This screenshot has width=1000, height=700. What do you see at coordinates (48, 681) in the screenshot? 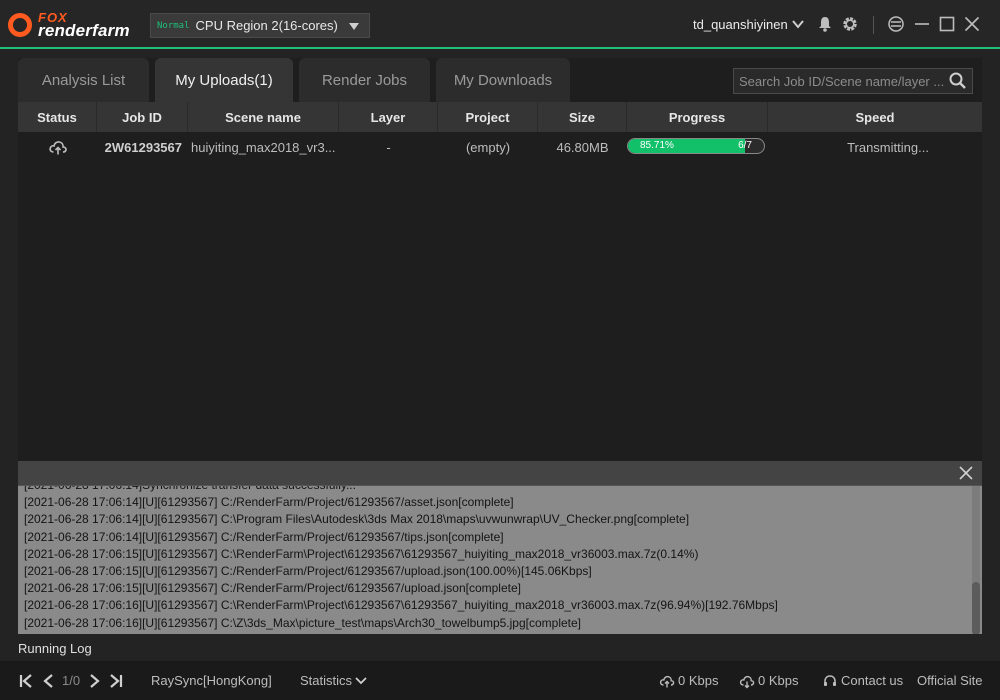
I see `previous-page-icon` at bounding box center [48, 681].